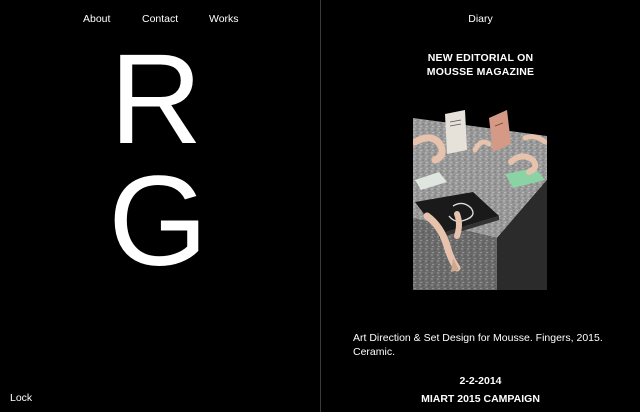 The width and height of the screenshot is (640, 412). Describe the element at coordinates (224, 19) in the screenshot. I see `nav-works-link: Works` at that location.